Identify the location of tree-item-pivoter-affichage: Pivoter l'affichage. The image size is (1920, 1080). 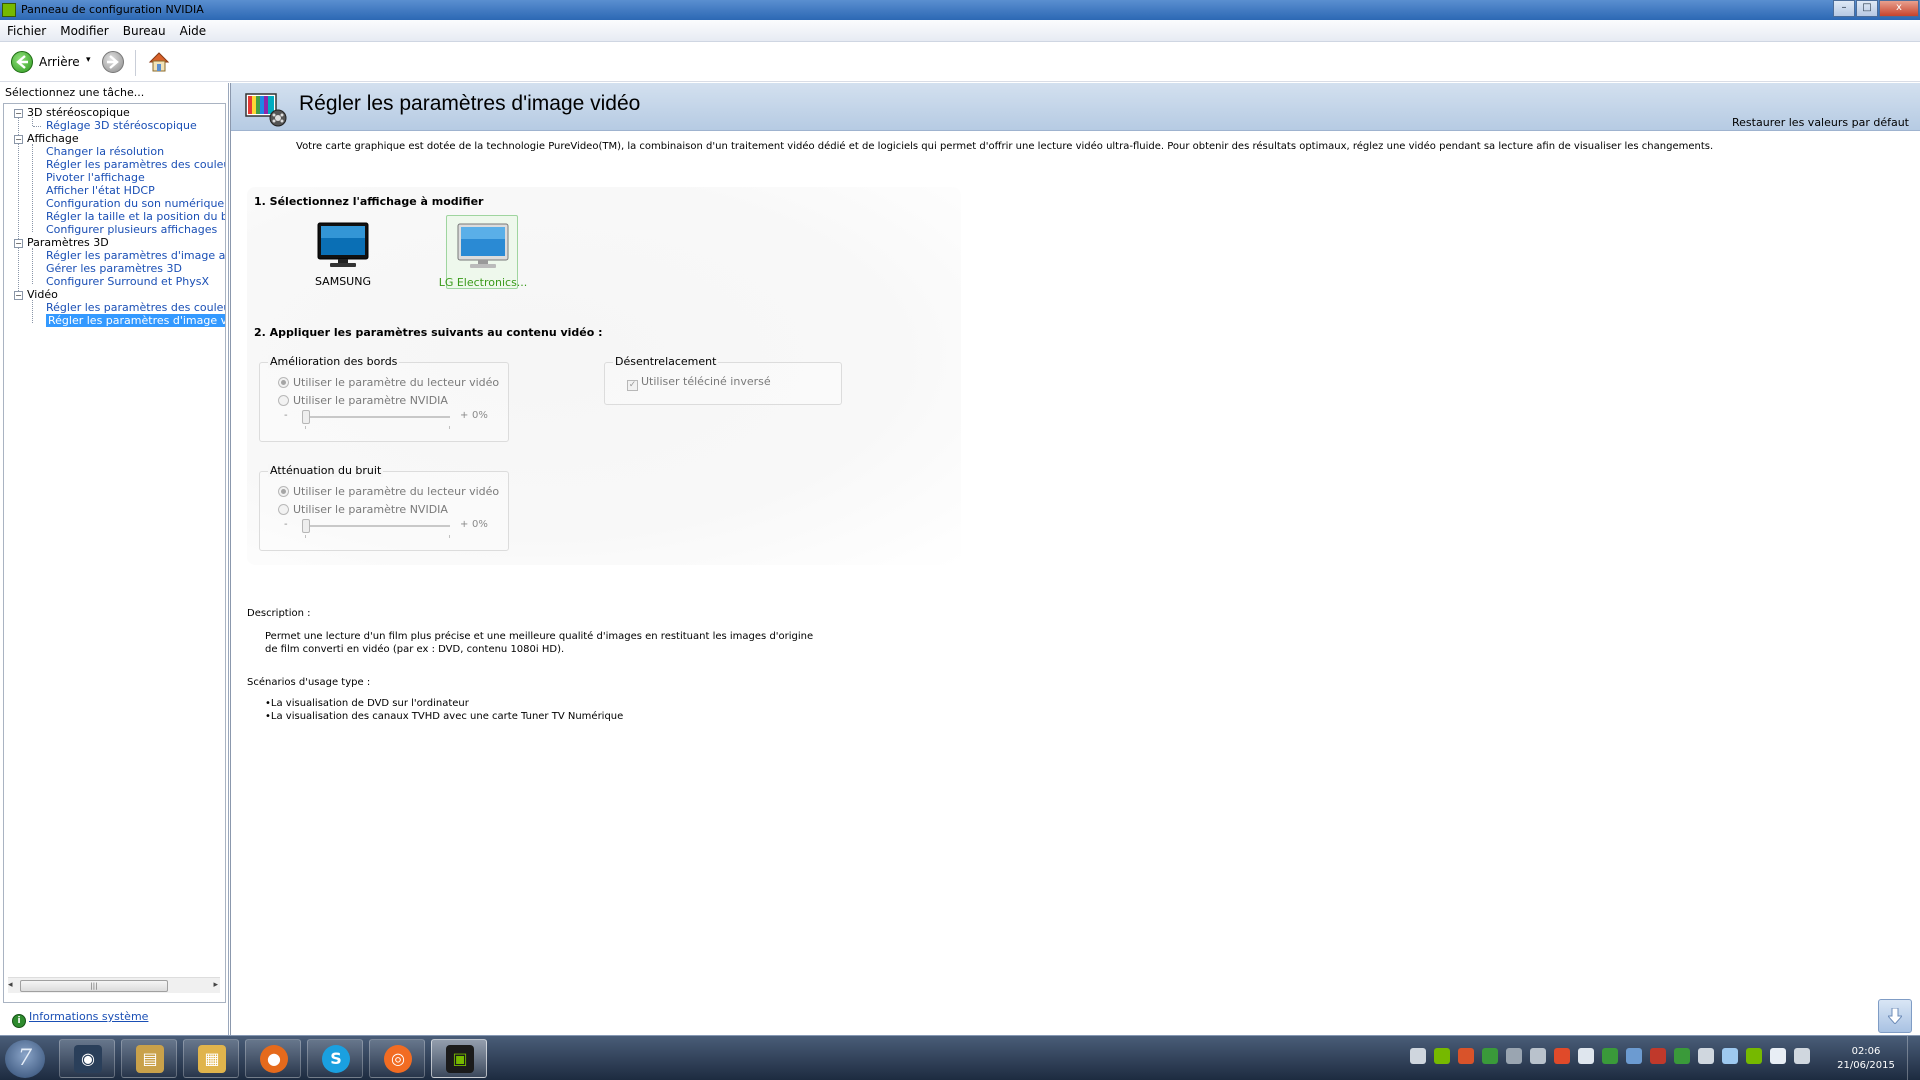
(135, 177).